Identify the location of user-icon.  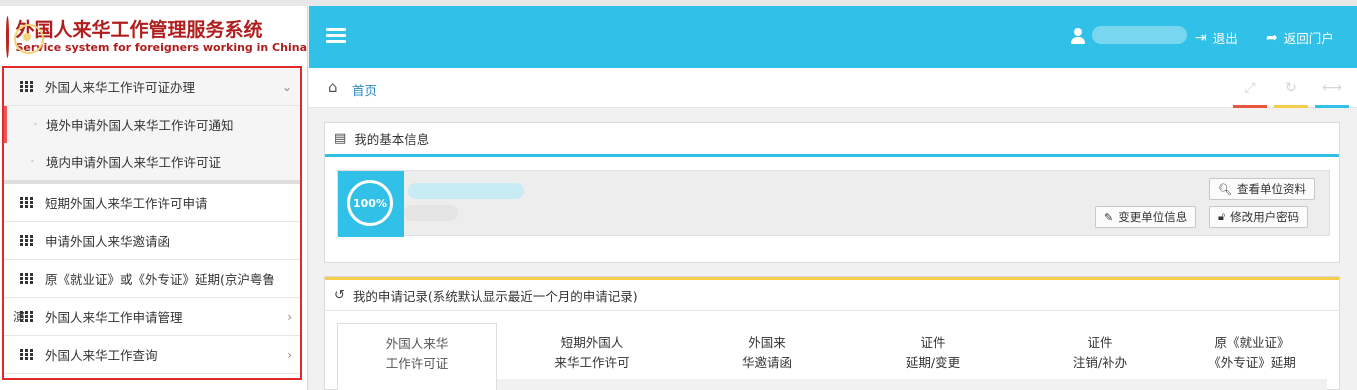
(1078, 36).